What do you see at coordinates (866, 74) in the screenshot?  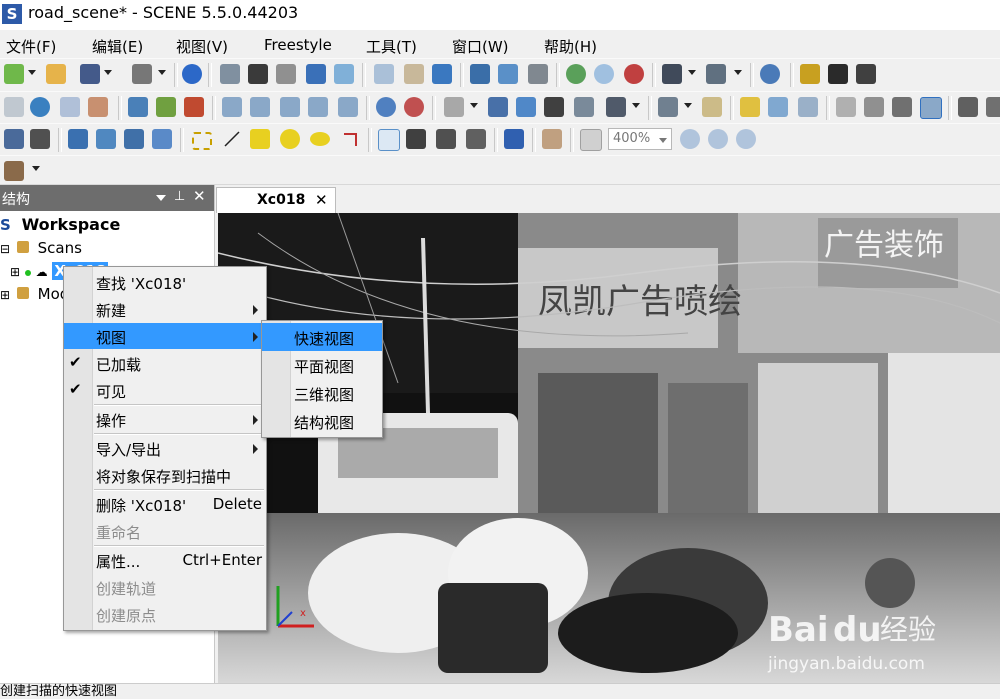 I see `line-measure-icon` at bounding box center [866, 74].